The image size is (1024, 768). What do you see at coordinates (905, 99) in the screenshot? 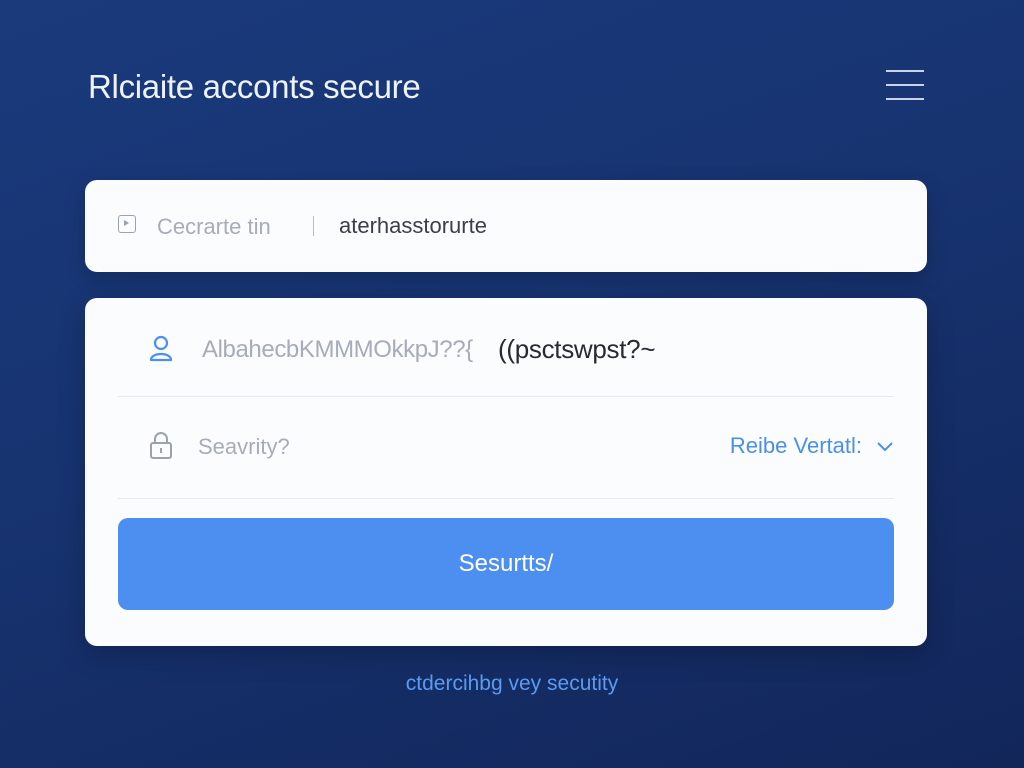
I see `menu-icon-line-bottom` at bounding box center [905, 99].